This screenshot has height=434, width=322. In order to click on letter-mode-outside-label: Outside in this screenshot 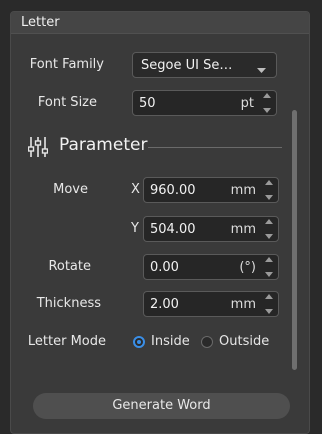, I will do `click(244, 341)`.